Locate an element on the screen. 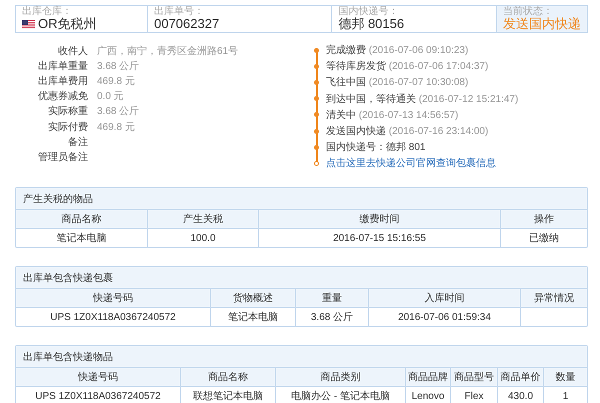 This screenshot has width=600, height=403. table-cell: 2016-07-06 01:59:34 is located at coordinates (445, 317).